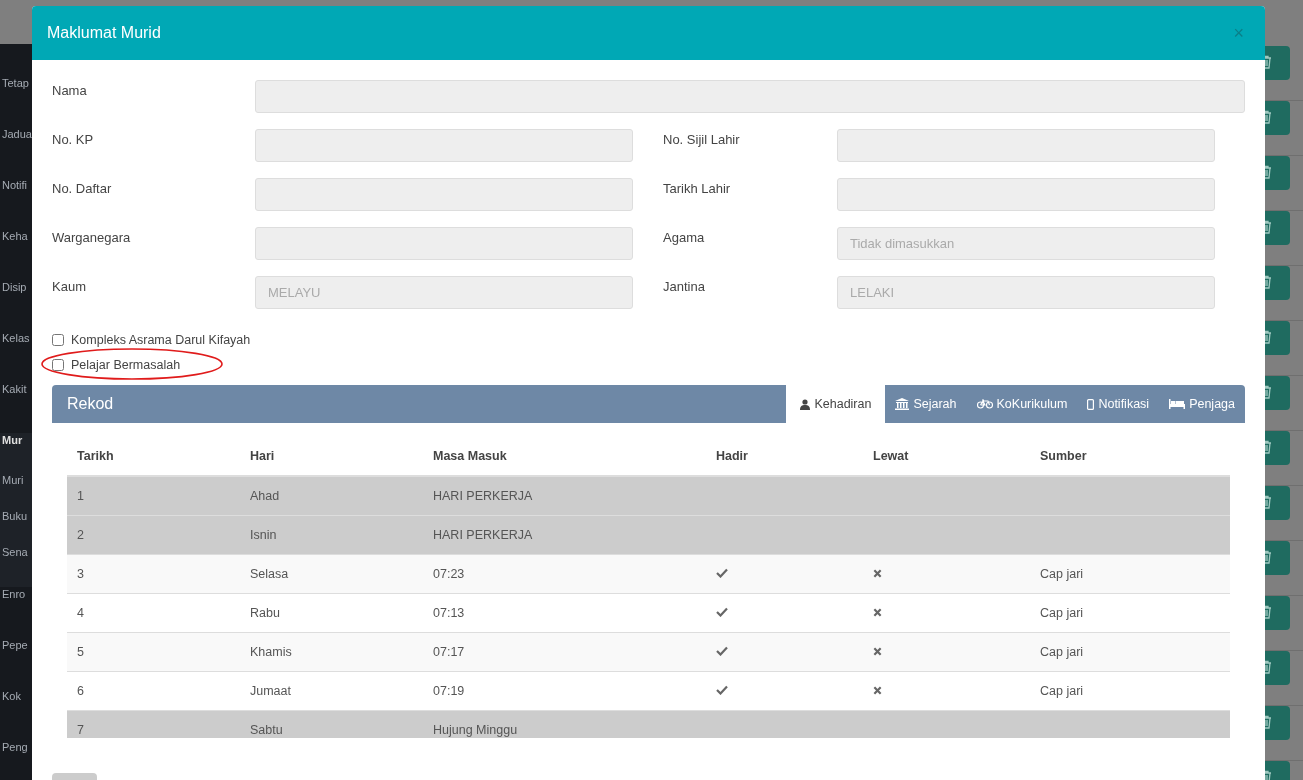 The height and width of the screenshot is (780, 1303). I want to click on table-cell: Ahad, so click(265, 496).